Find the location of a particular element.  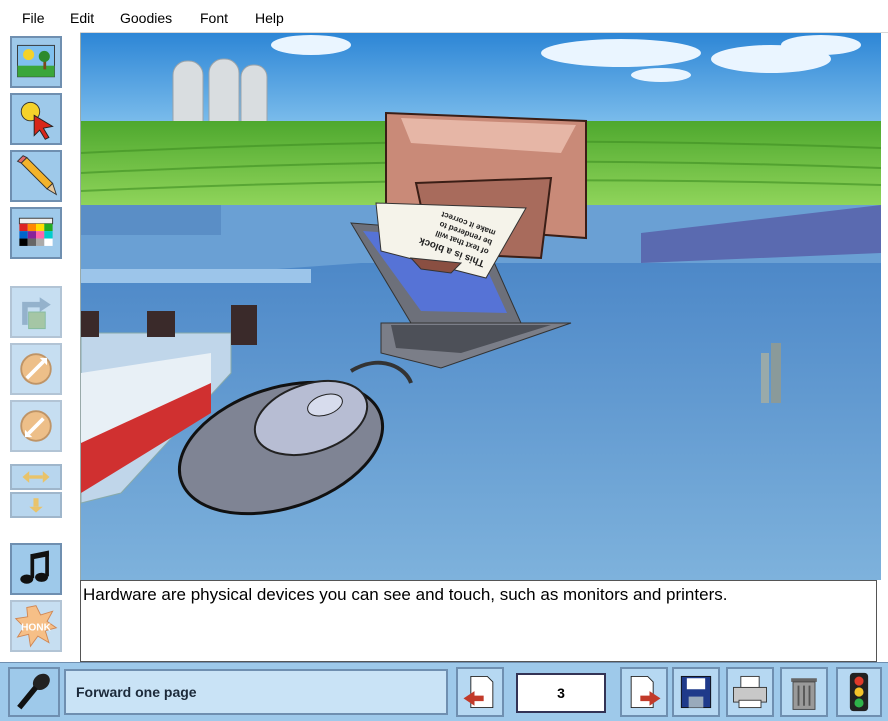

next-page-button is located at coordinates (644, 692).